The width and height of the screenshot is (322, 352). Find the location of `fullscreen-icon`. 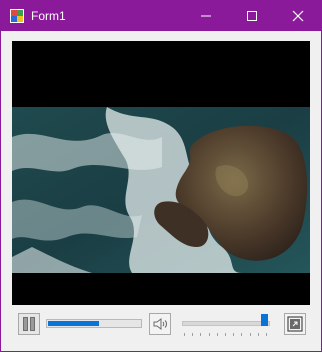

fullscreen-icon is located at coordinates (295, 324).